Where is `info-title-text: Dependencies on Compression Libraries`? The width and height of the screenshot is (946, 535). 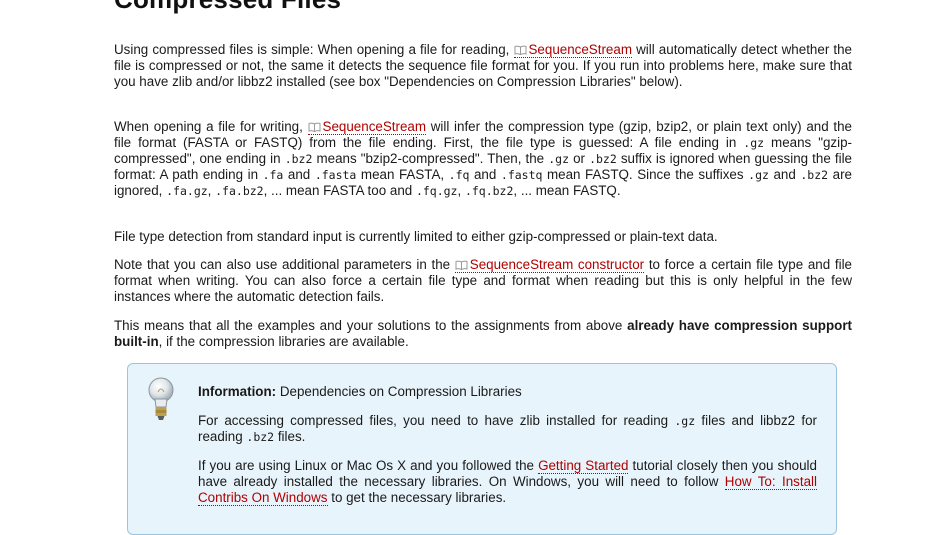 info-title-text: Dependencies on Compression Libraries is located at coordinates (399, 391).